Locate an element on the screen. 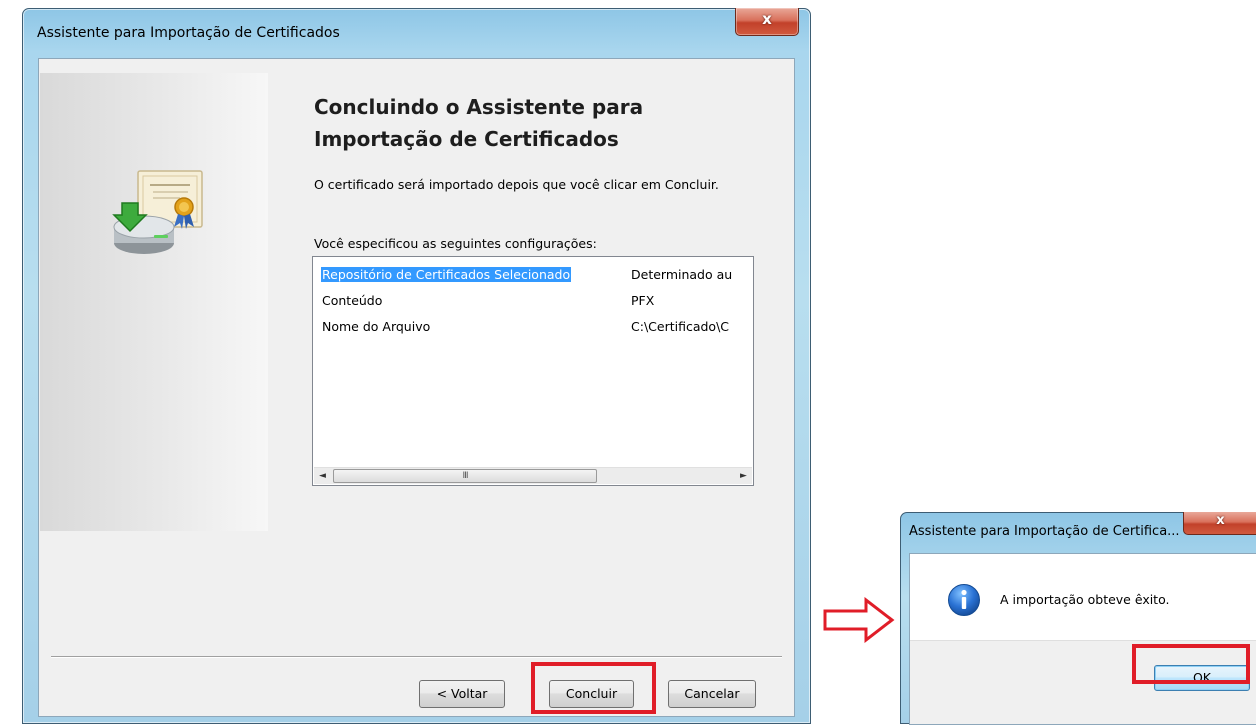 This screenshot has width=1256, height=725. setting-name: Nome do Arquivo is located at coordinates (376, 326).